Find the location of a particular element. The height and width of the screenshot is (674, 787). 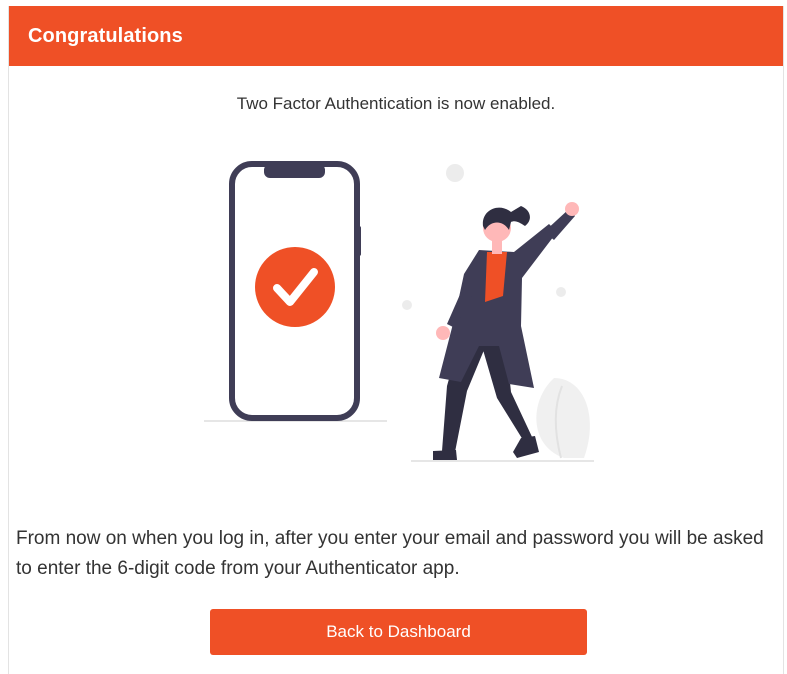

card-title: Congratulations is located at coordinates (105, 35).